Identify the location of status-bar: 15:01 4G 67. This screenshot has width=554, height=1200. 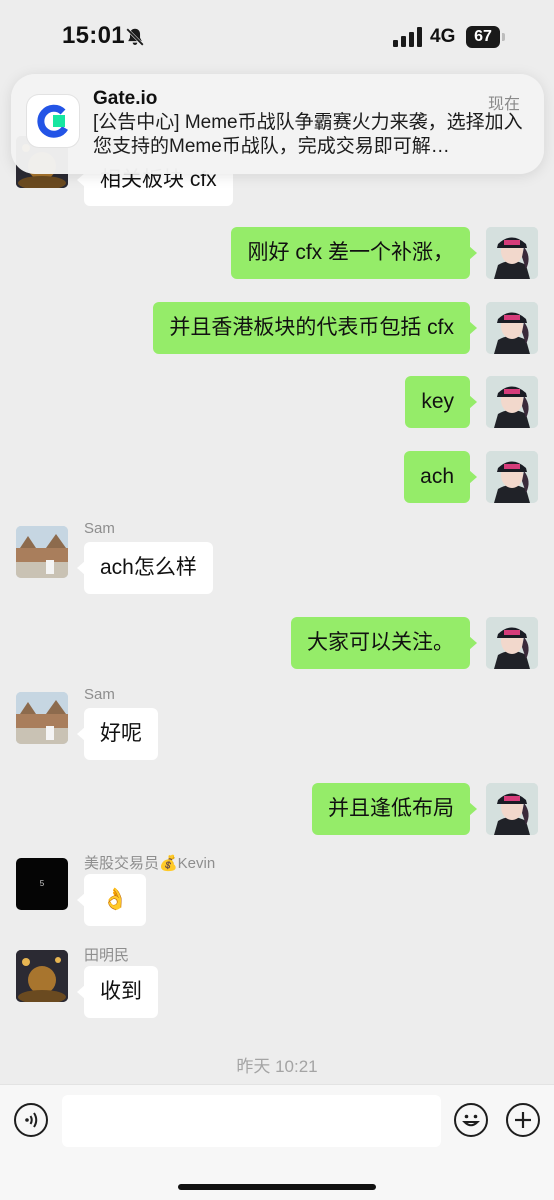
(277, 38).